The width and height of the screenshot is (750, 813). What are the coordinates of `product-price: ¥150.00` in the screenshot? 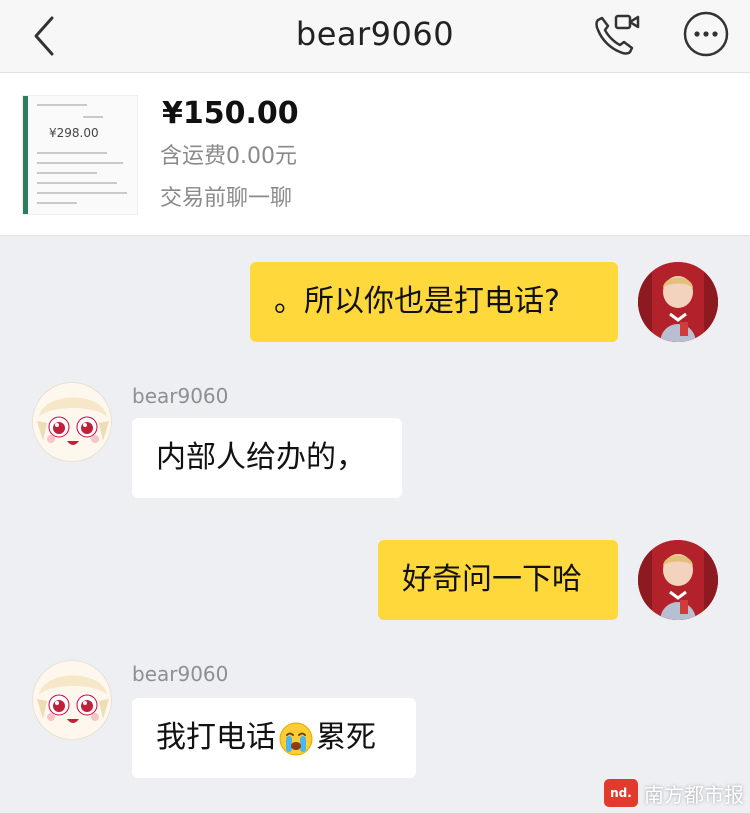 It's located at (230, 113).